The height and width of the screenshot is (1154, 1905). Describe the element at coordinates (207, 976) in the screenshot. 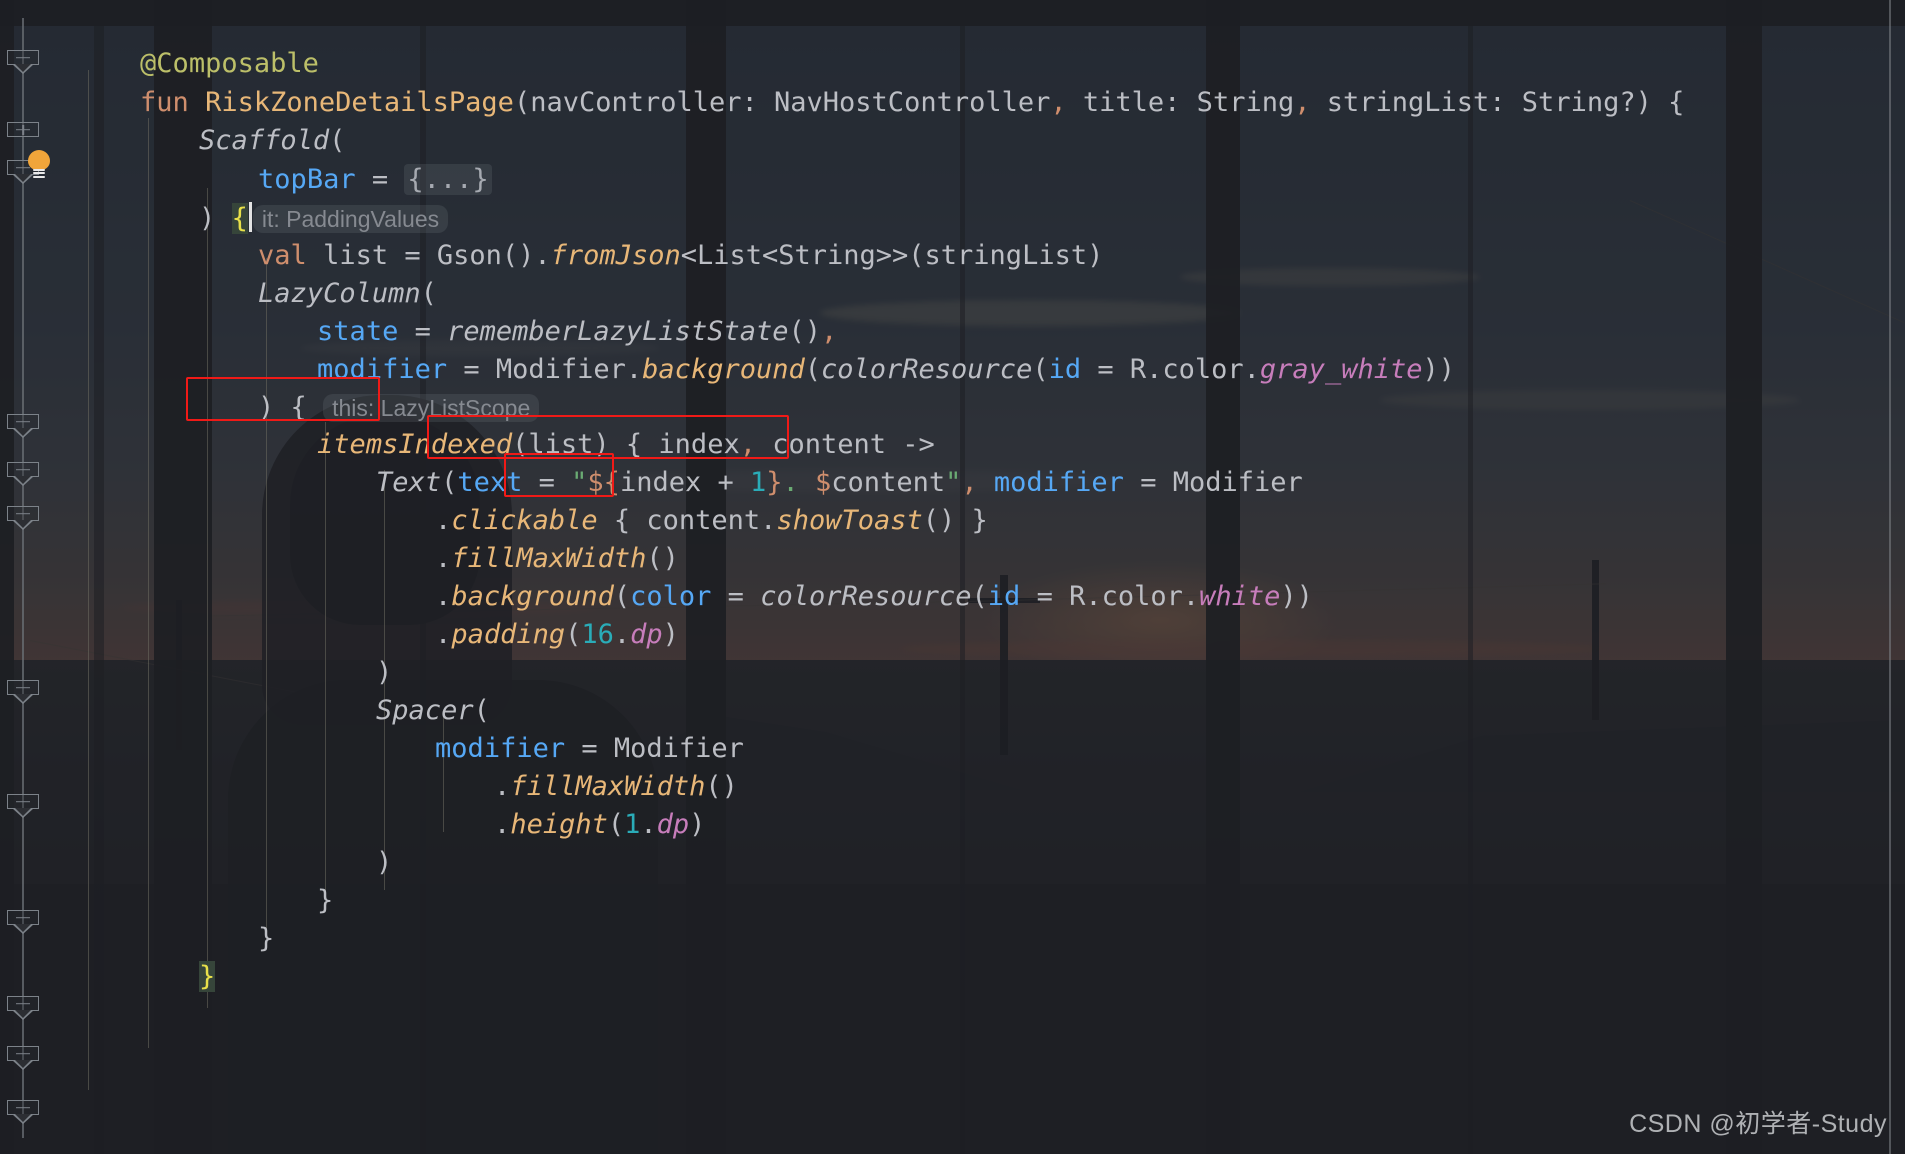

I see `matched-brace-close: }` at that location.